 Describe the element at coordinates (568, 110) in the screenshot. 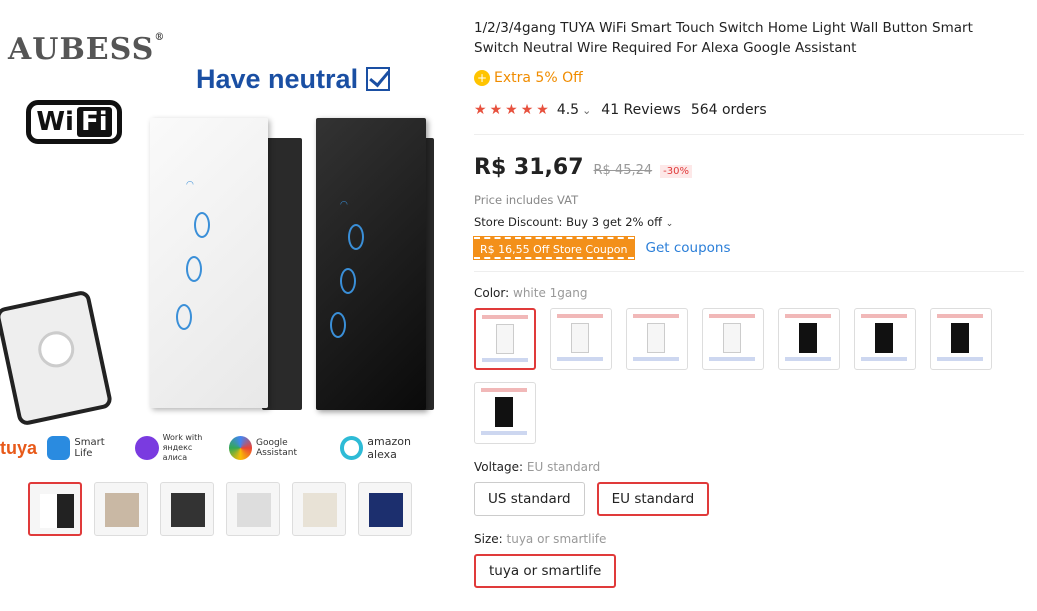

I see `rating-value: 4.5` at that location.